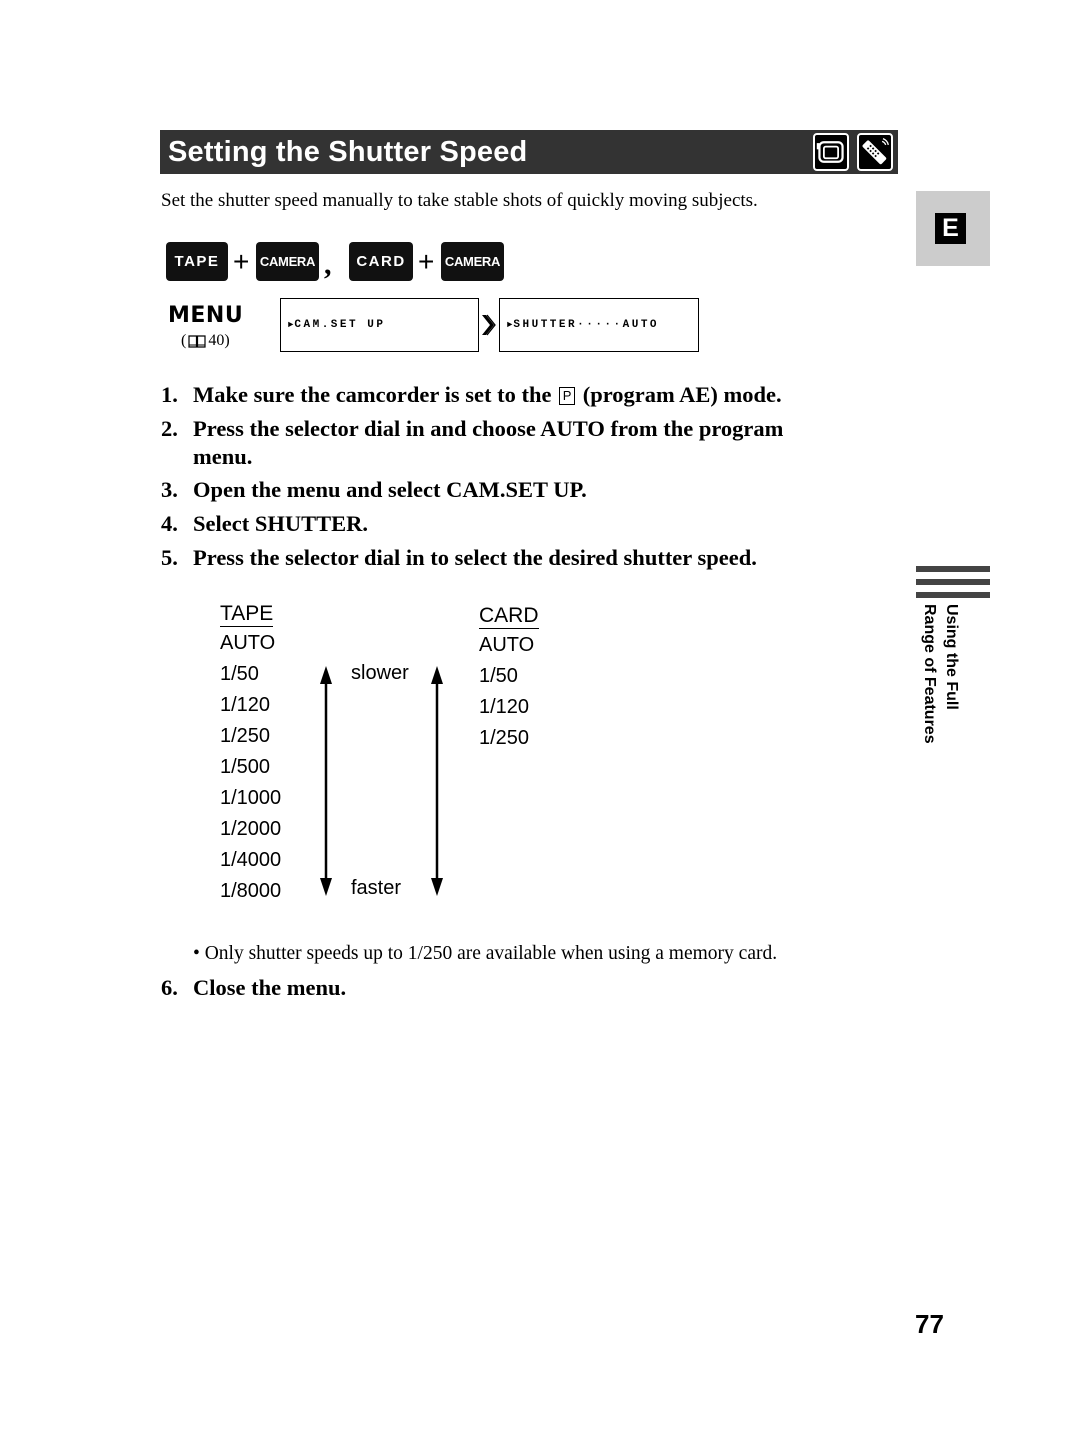  Describe the element at coordinates (348, 152) in the screenshot. I see `page-title: Setting the Shutter Speed` at that location.